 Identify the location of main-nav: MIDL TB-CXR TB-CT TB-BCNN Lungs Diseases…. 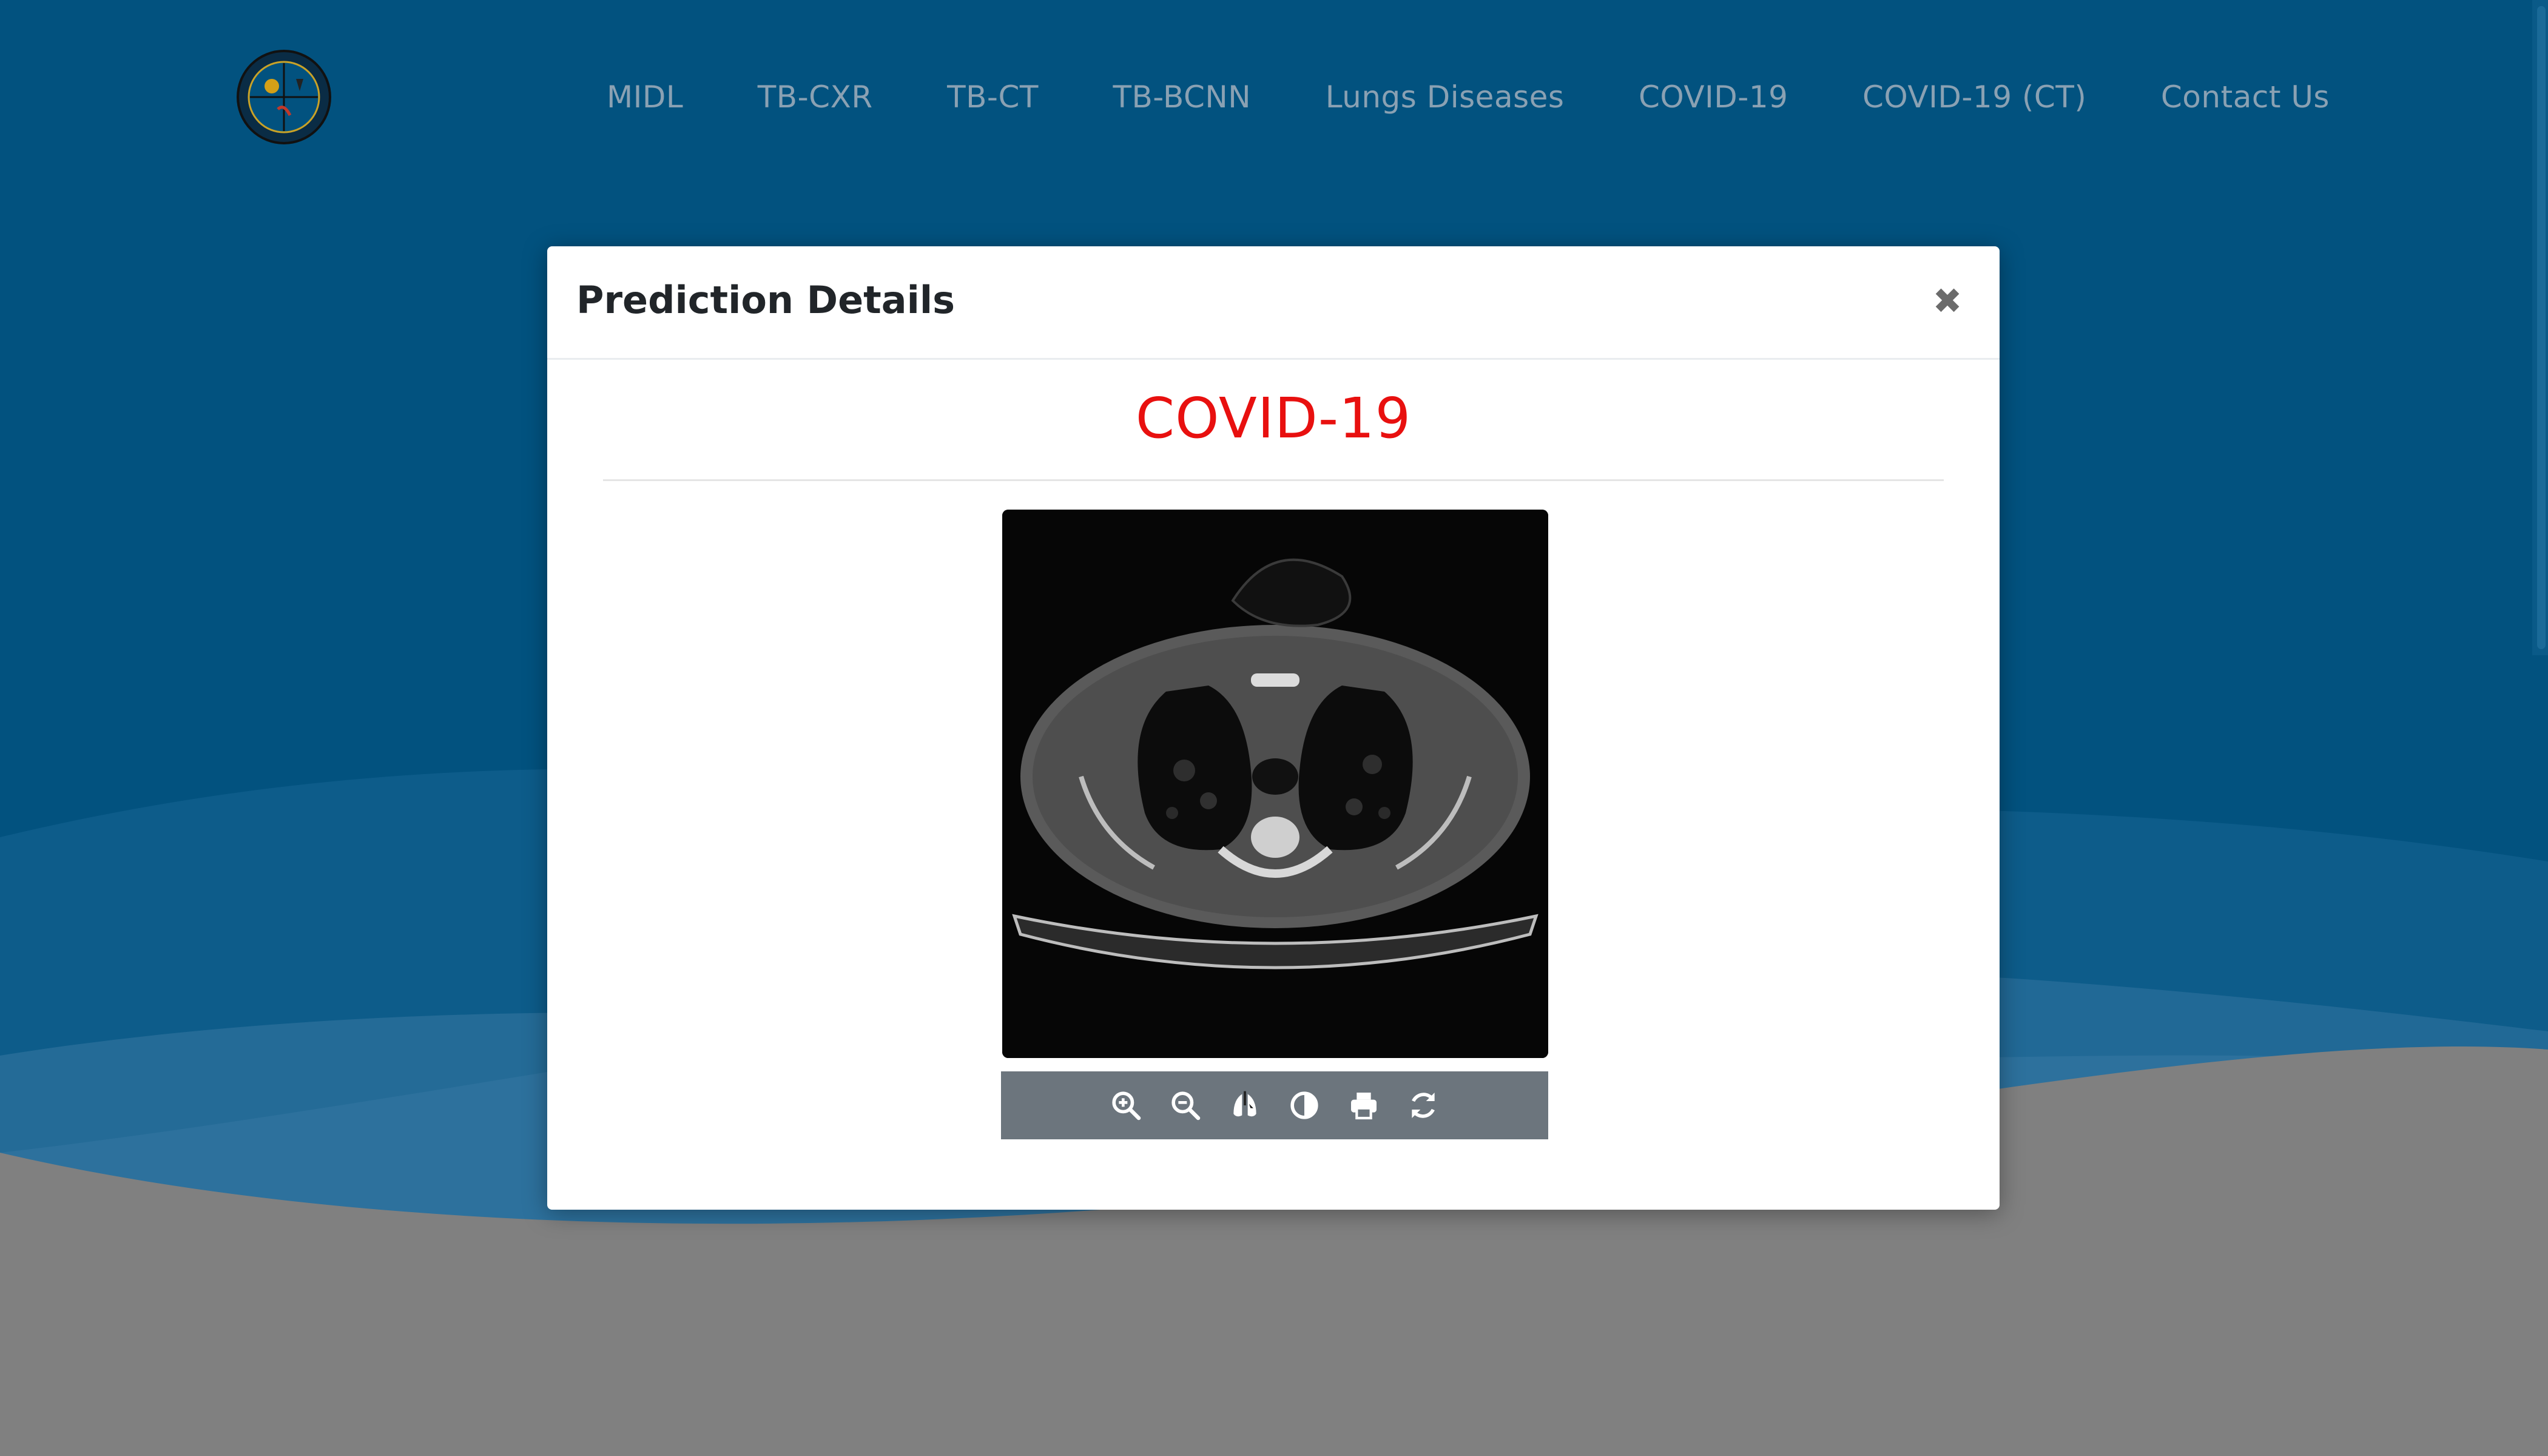
(1468, 97).